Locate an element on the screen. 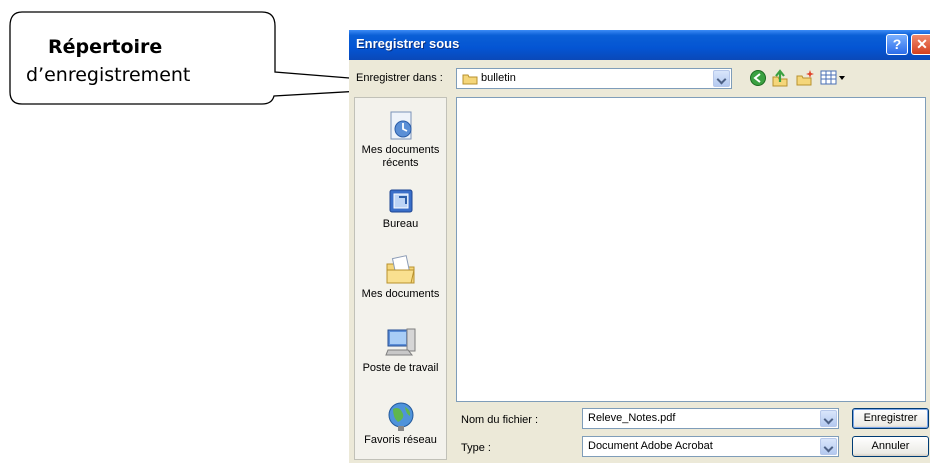 The height and width of the screenshot is (463, 930). callout-text: d’enregistrement is located at coordinates (108, 75).